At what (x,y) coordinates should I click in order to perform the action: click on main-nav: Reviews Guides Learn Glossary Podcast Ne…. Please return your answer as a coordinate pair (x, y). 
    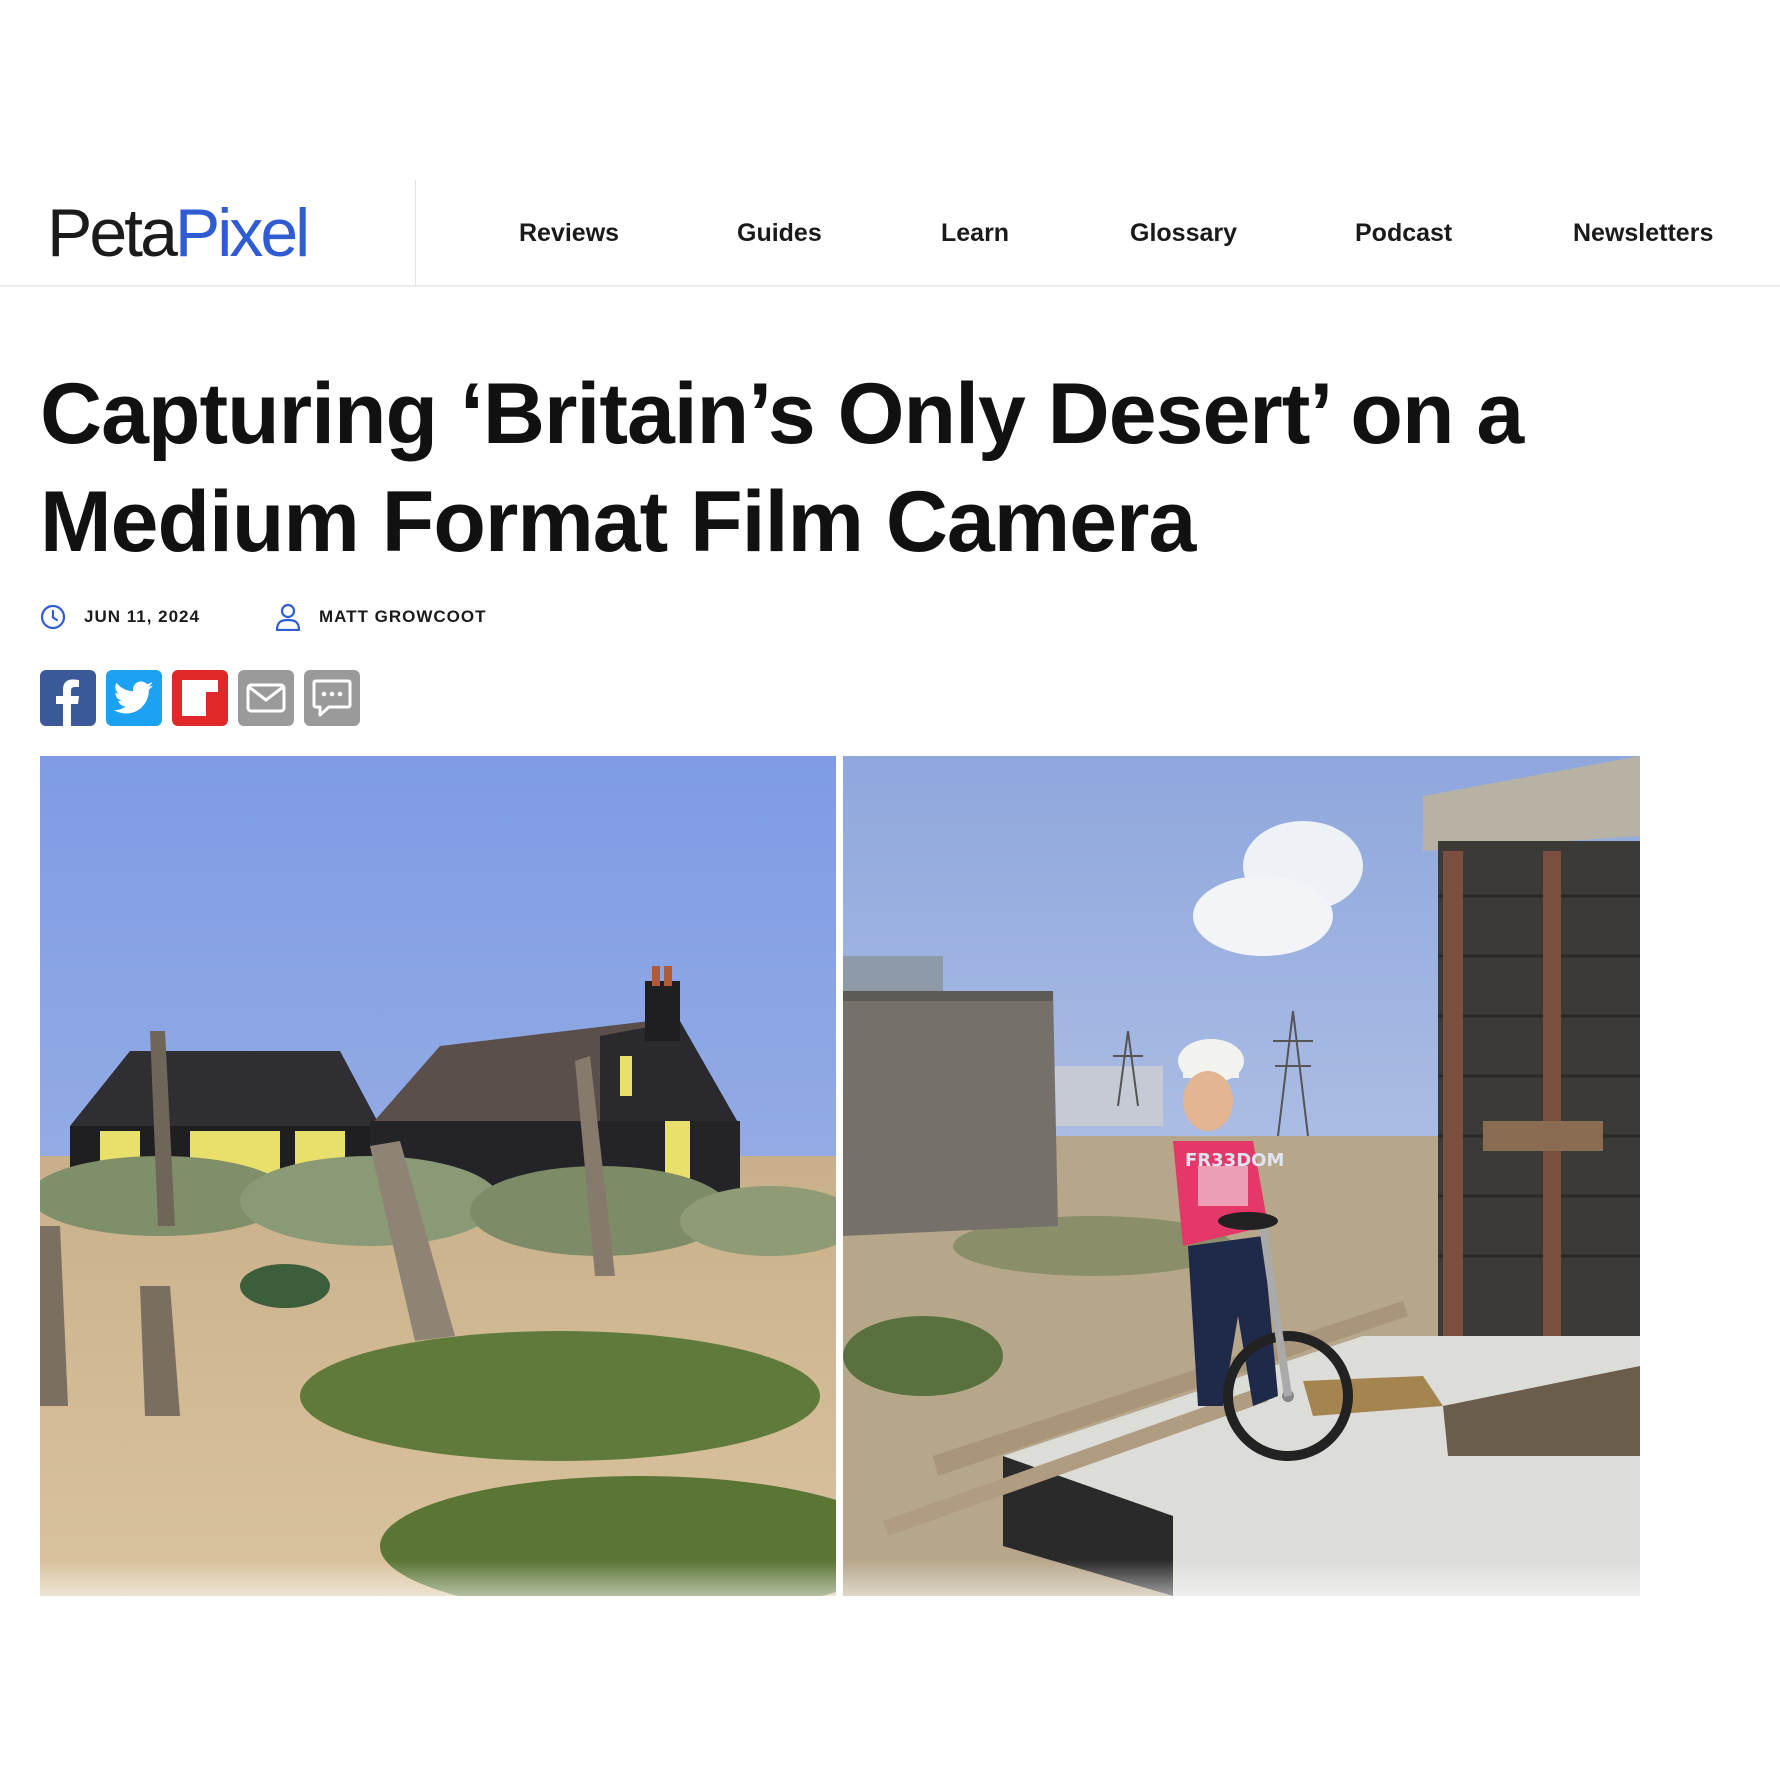
    Looking at the image, I should click on (1097, 233).